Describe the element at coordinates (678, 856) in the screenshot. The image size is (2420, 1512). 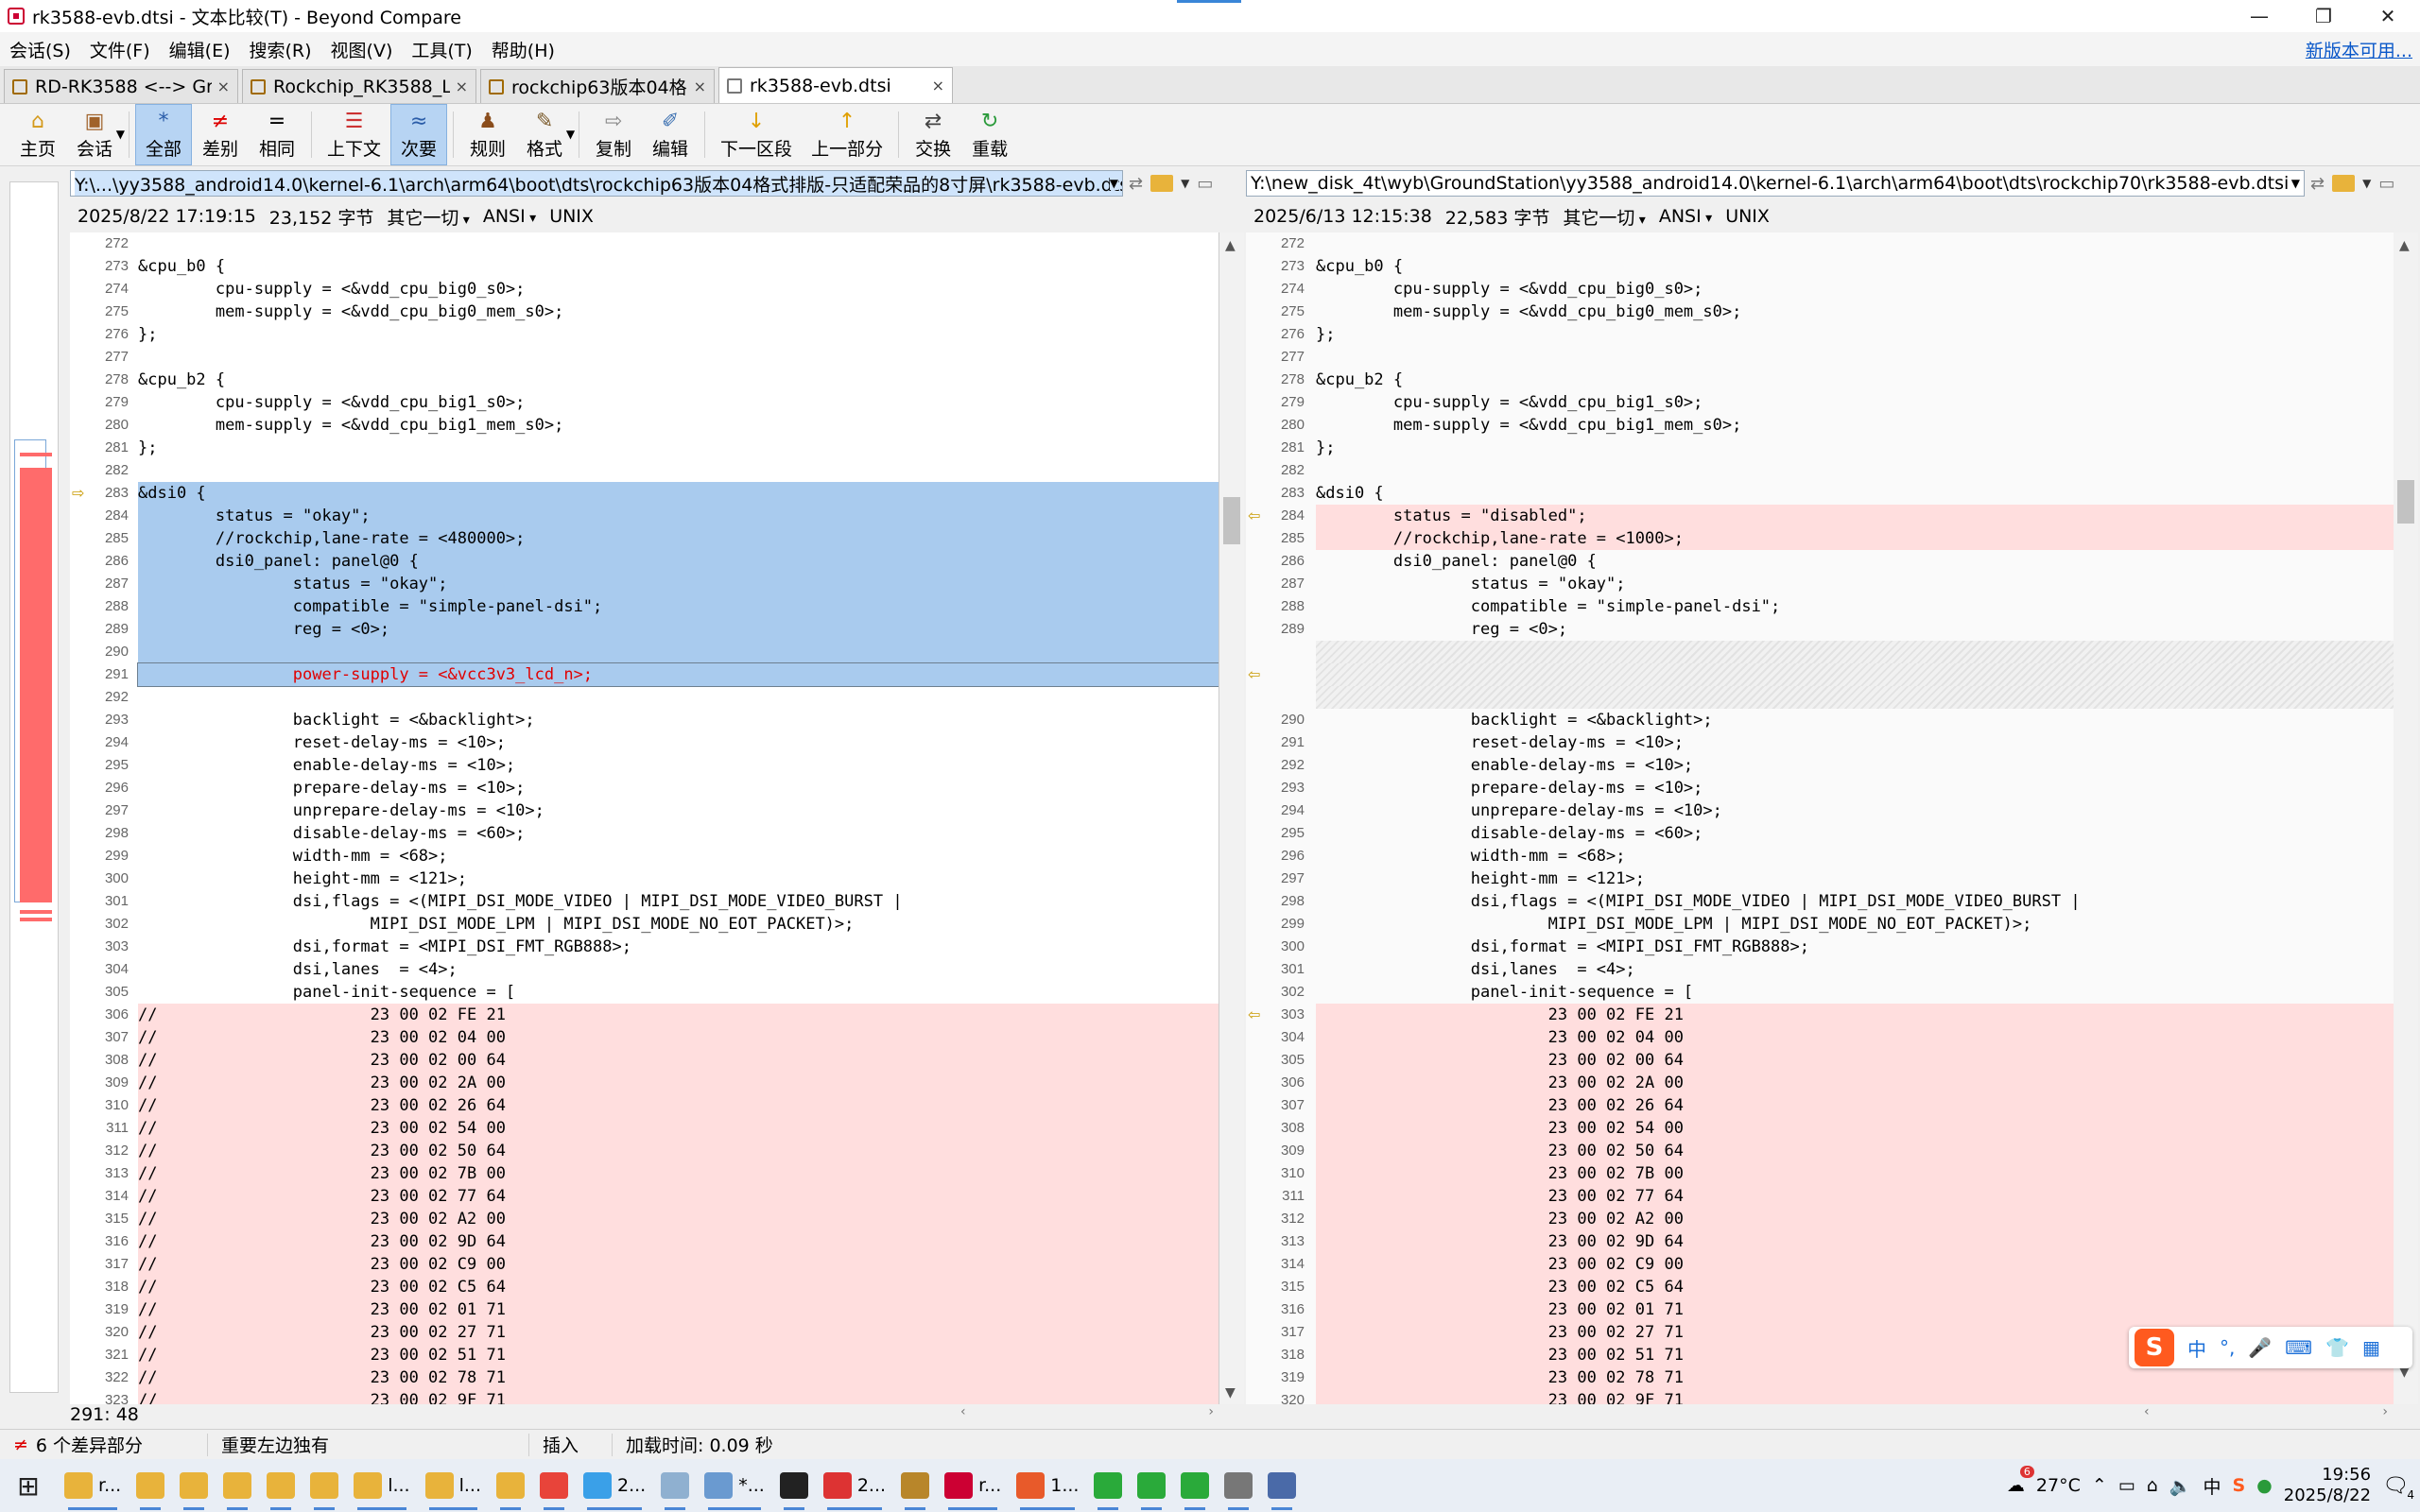
I see `code-line: width-mm = <68>;` at that location.